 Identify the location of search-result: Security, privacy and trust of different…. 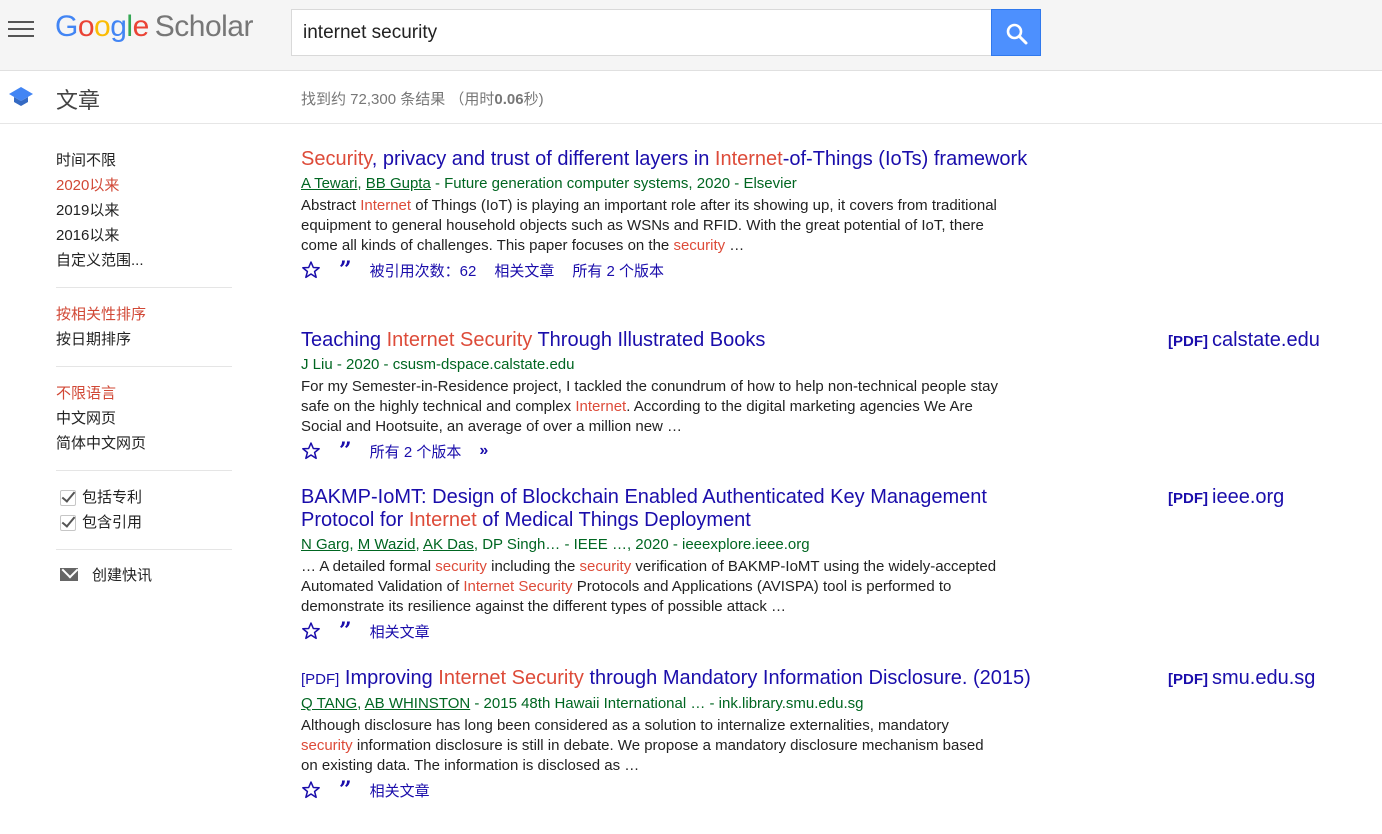
(668, 214).